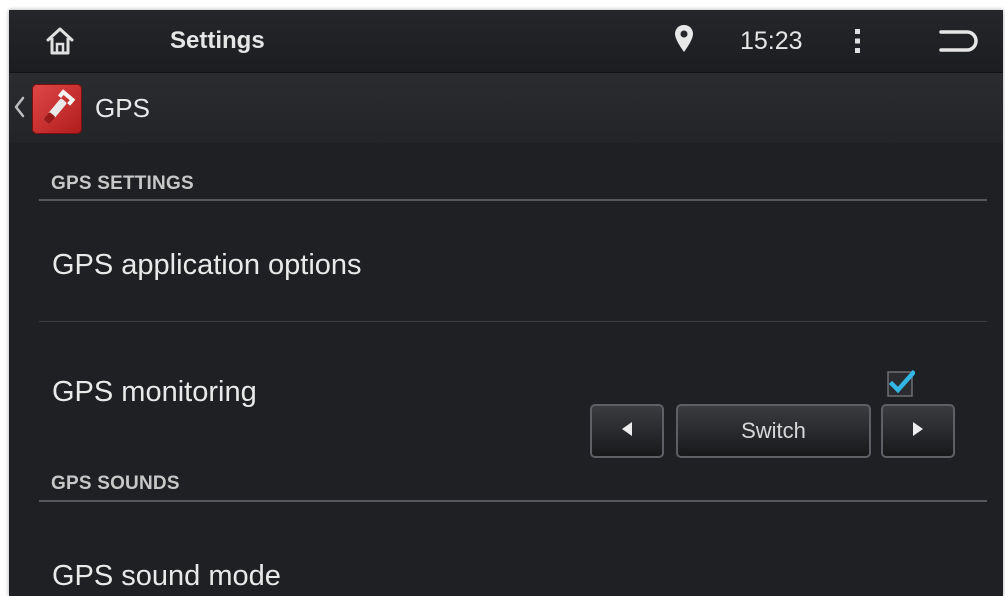 The image size is (1005, 596). I want to click on action-bar-title: GPS, so click(122, 108).